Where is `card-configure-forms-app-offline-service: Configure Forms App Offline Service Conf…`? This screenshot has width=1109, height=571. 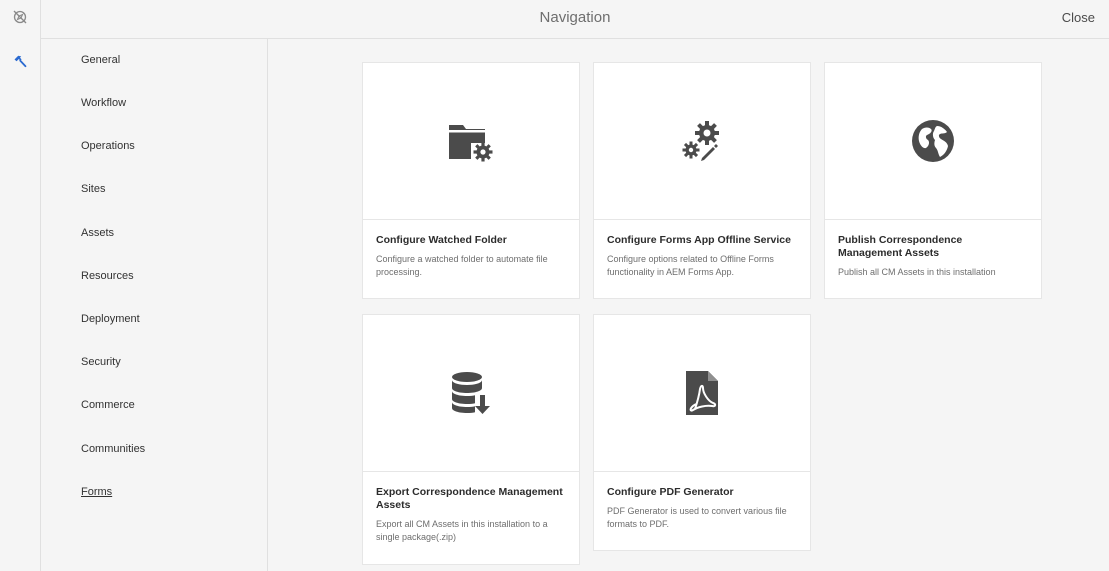
card-configure-forms-app-offline-service: Configure Forms App Offline Service Conf… is located at coordinates (702, 180).